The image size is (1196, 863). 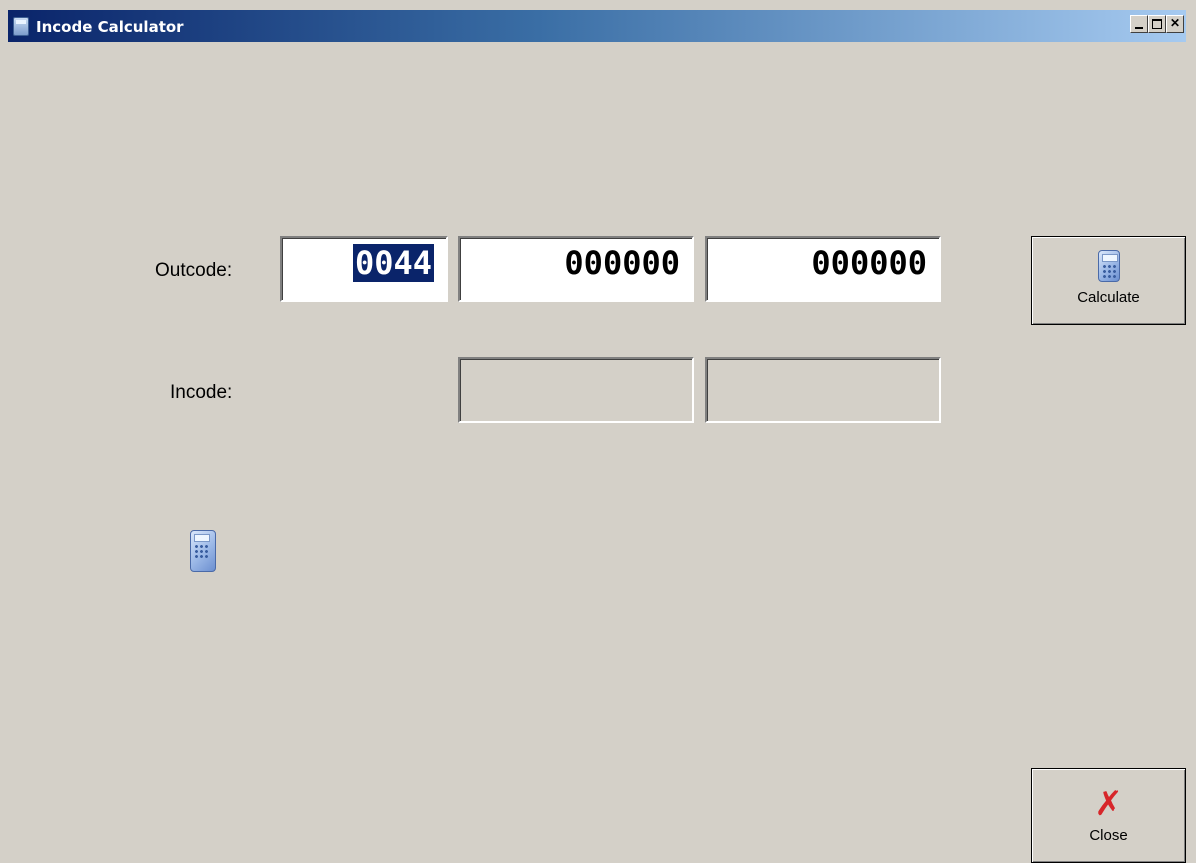 I want to click on outcode-field-3: 000000, so click(x=823, y=269).